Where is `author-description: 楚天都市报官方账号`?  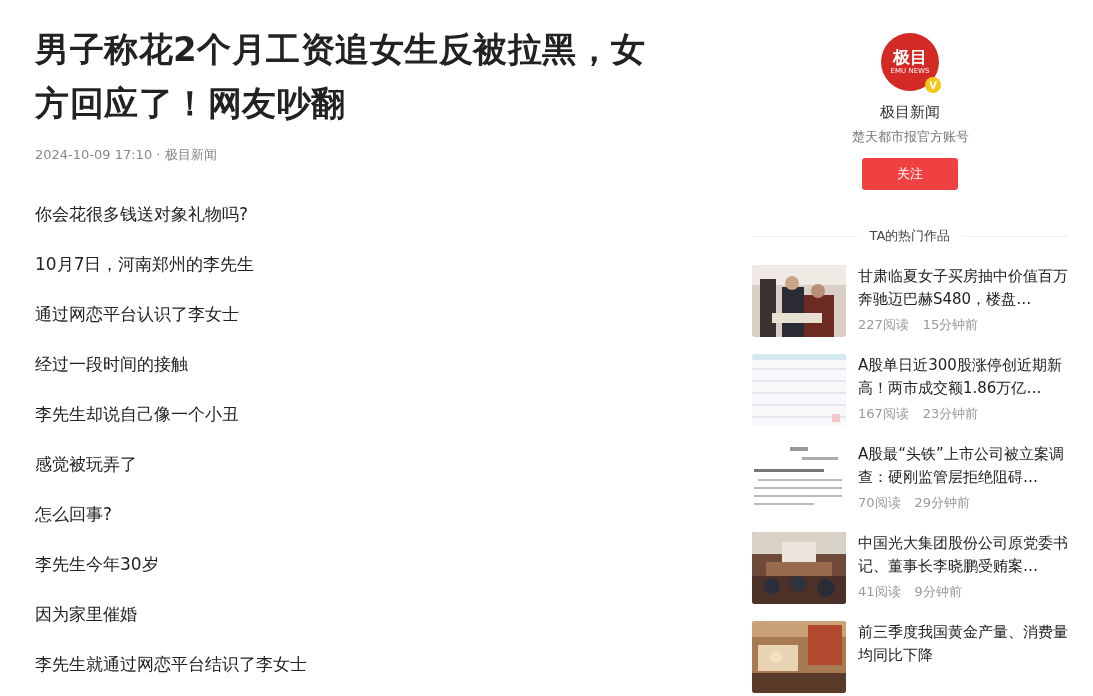
author-description: 楚天都市报官方账号 is located at coordinates (910, 137).